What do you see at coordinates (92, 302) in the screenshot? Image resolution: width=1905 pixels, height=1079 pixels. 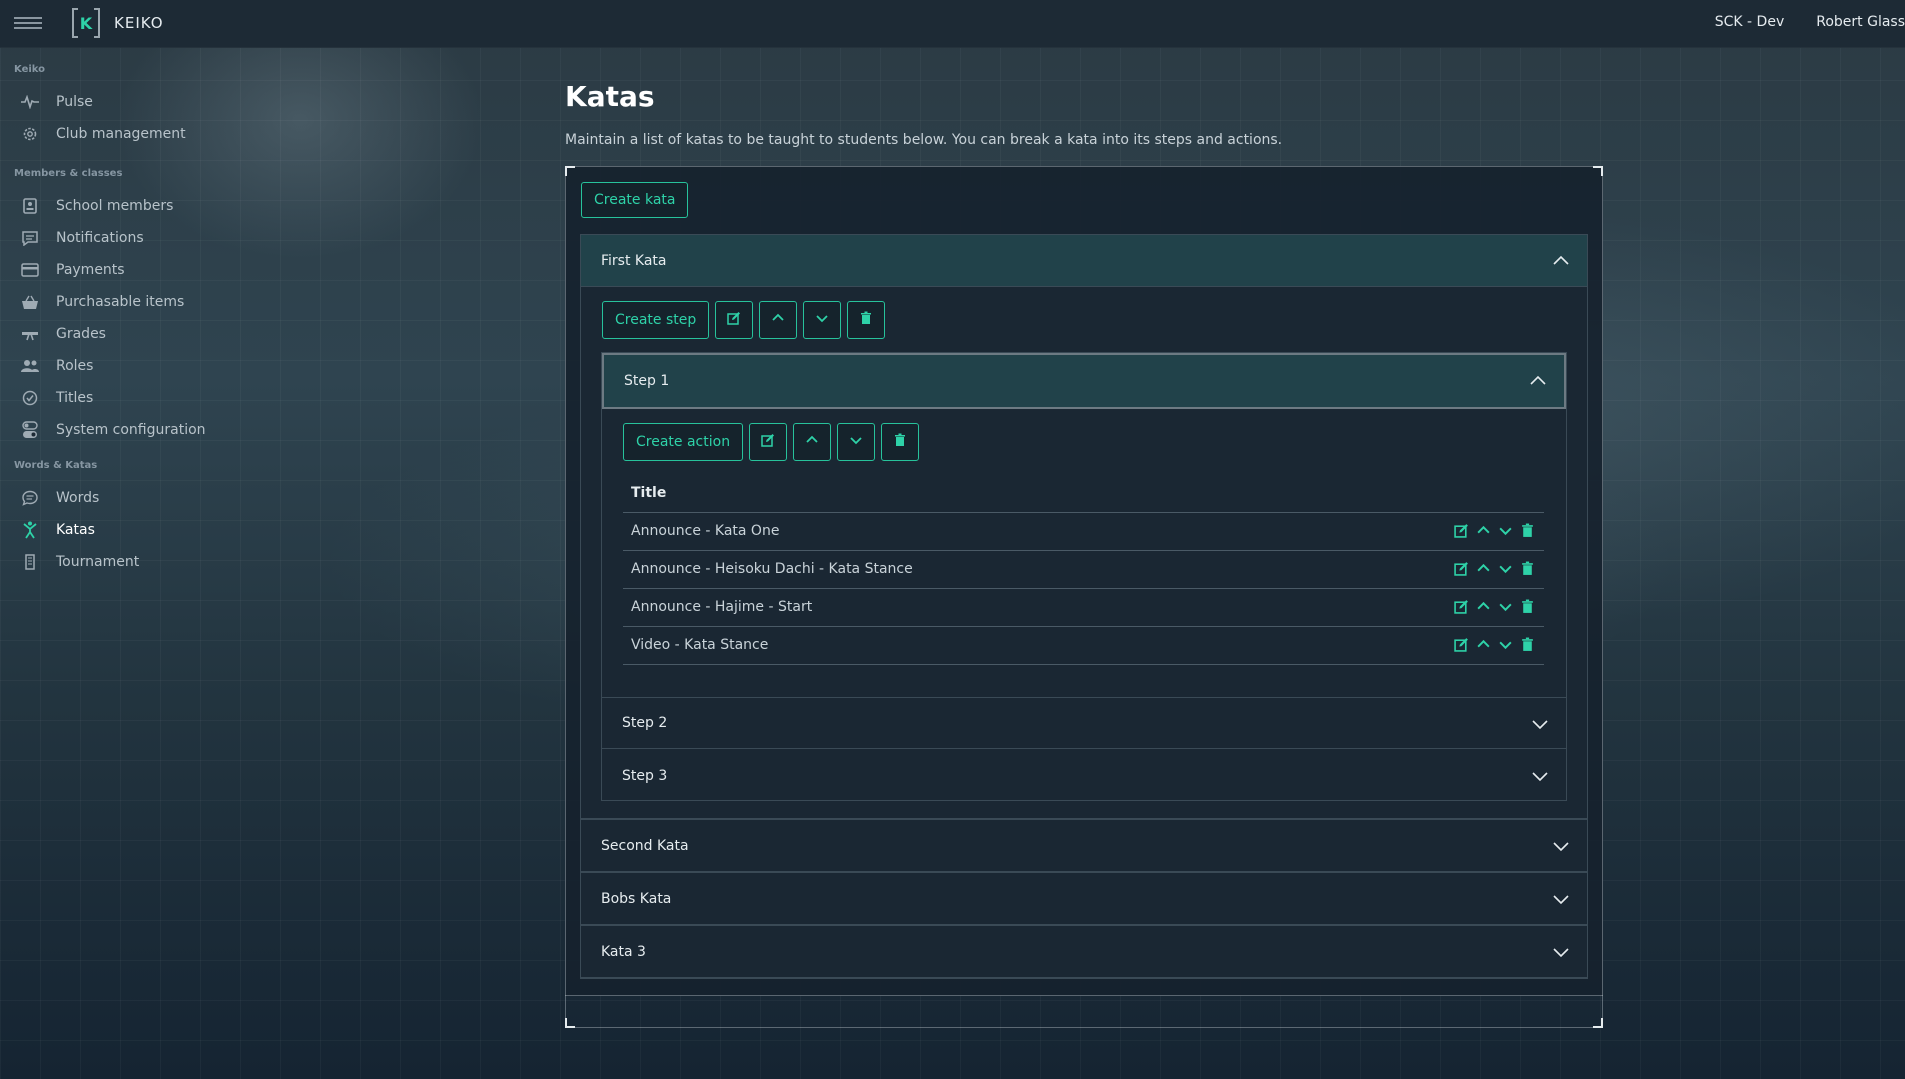 I see `sidebar-item-purchasable-items: Purchasable items` at bounding box center [92, 302].